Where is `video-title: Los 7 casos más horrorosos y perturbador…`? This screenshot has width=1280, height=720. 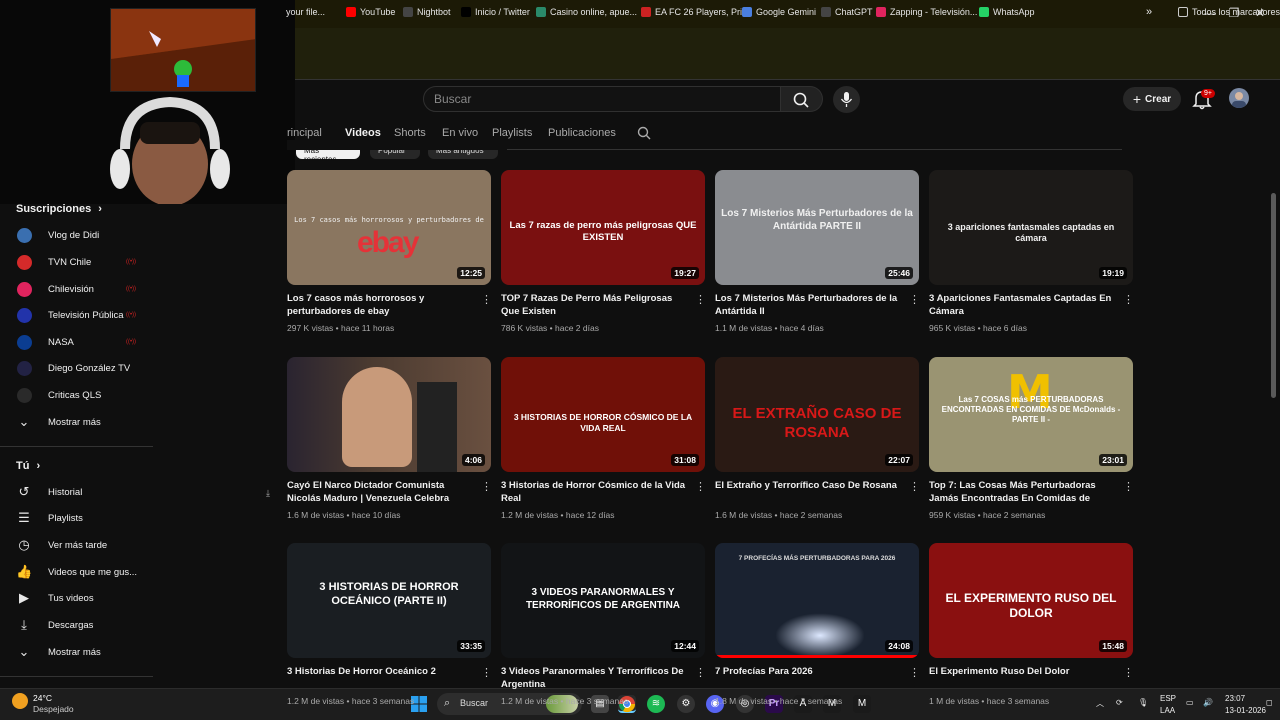 video-title: Los 7 casos más horrorosos y perturbador… is located at coordinates (382, 305).